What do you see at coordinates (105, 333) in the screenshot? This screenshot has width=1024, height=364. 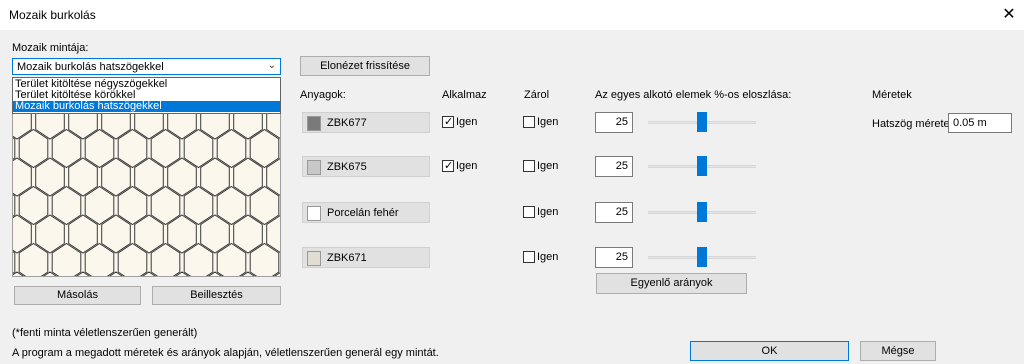 I see `random-note: (*fenti minta véletlenszerűen generált)` at bounding box center [105, 333].